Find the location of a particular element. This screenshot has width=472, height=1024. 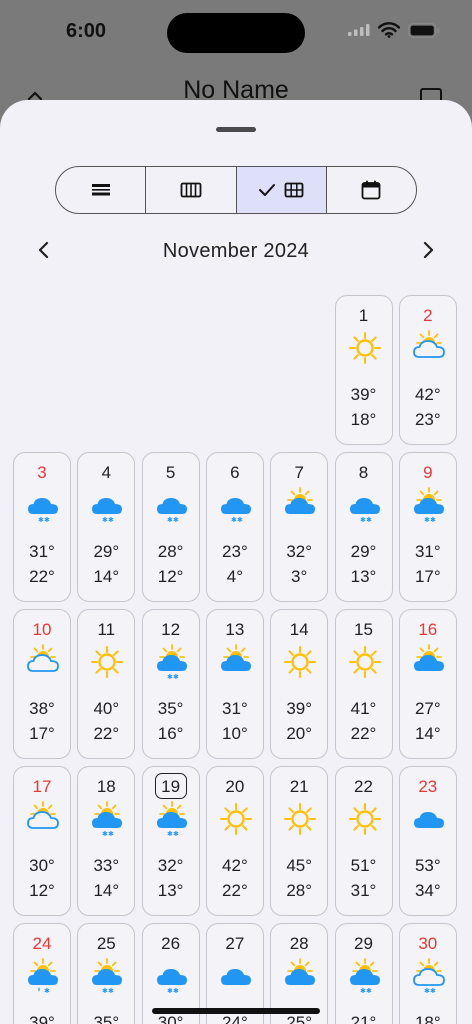

high-temperature: 35° is located at coordinates (106, 1018).